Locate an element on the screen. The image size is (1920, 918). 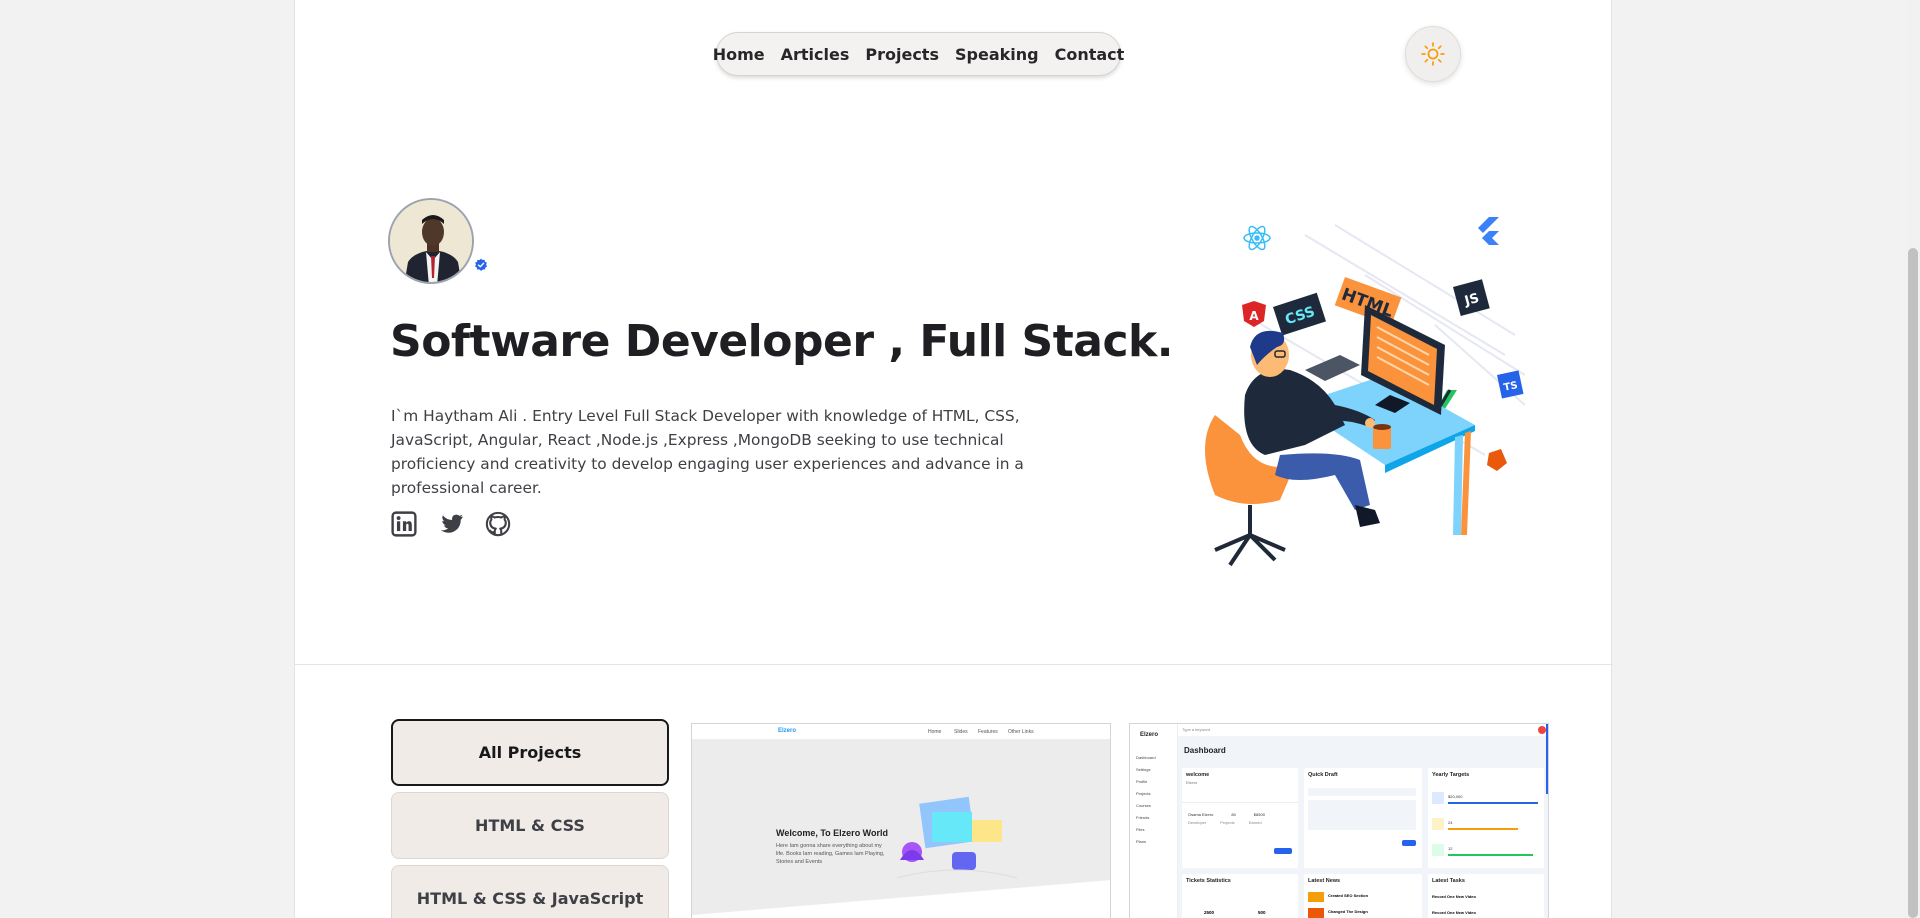
theme-toggle-button is located at coordinates (1433, 54).